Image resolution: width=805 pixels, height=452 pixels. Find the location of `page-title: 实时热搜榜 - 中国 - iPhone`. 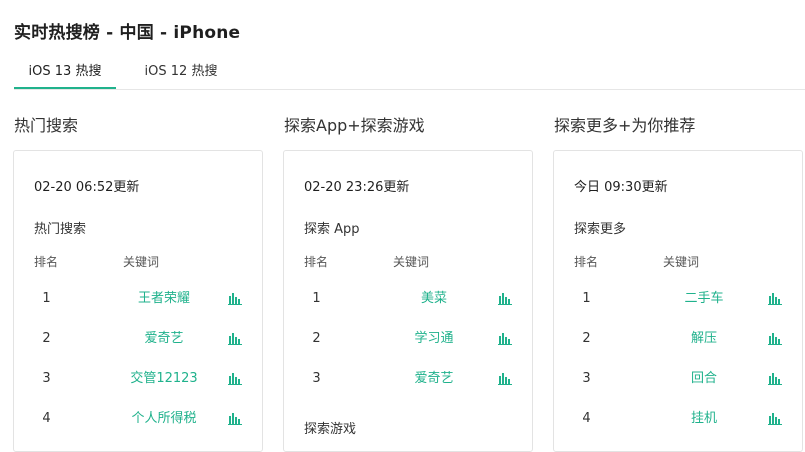

page-title: 实时热搜榜 - 中国 - iPhone is located at coordinates (127, 33).